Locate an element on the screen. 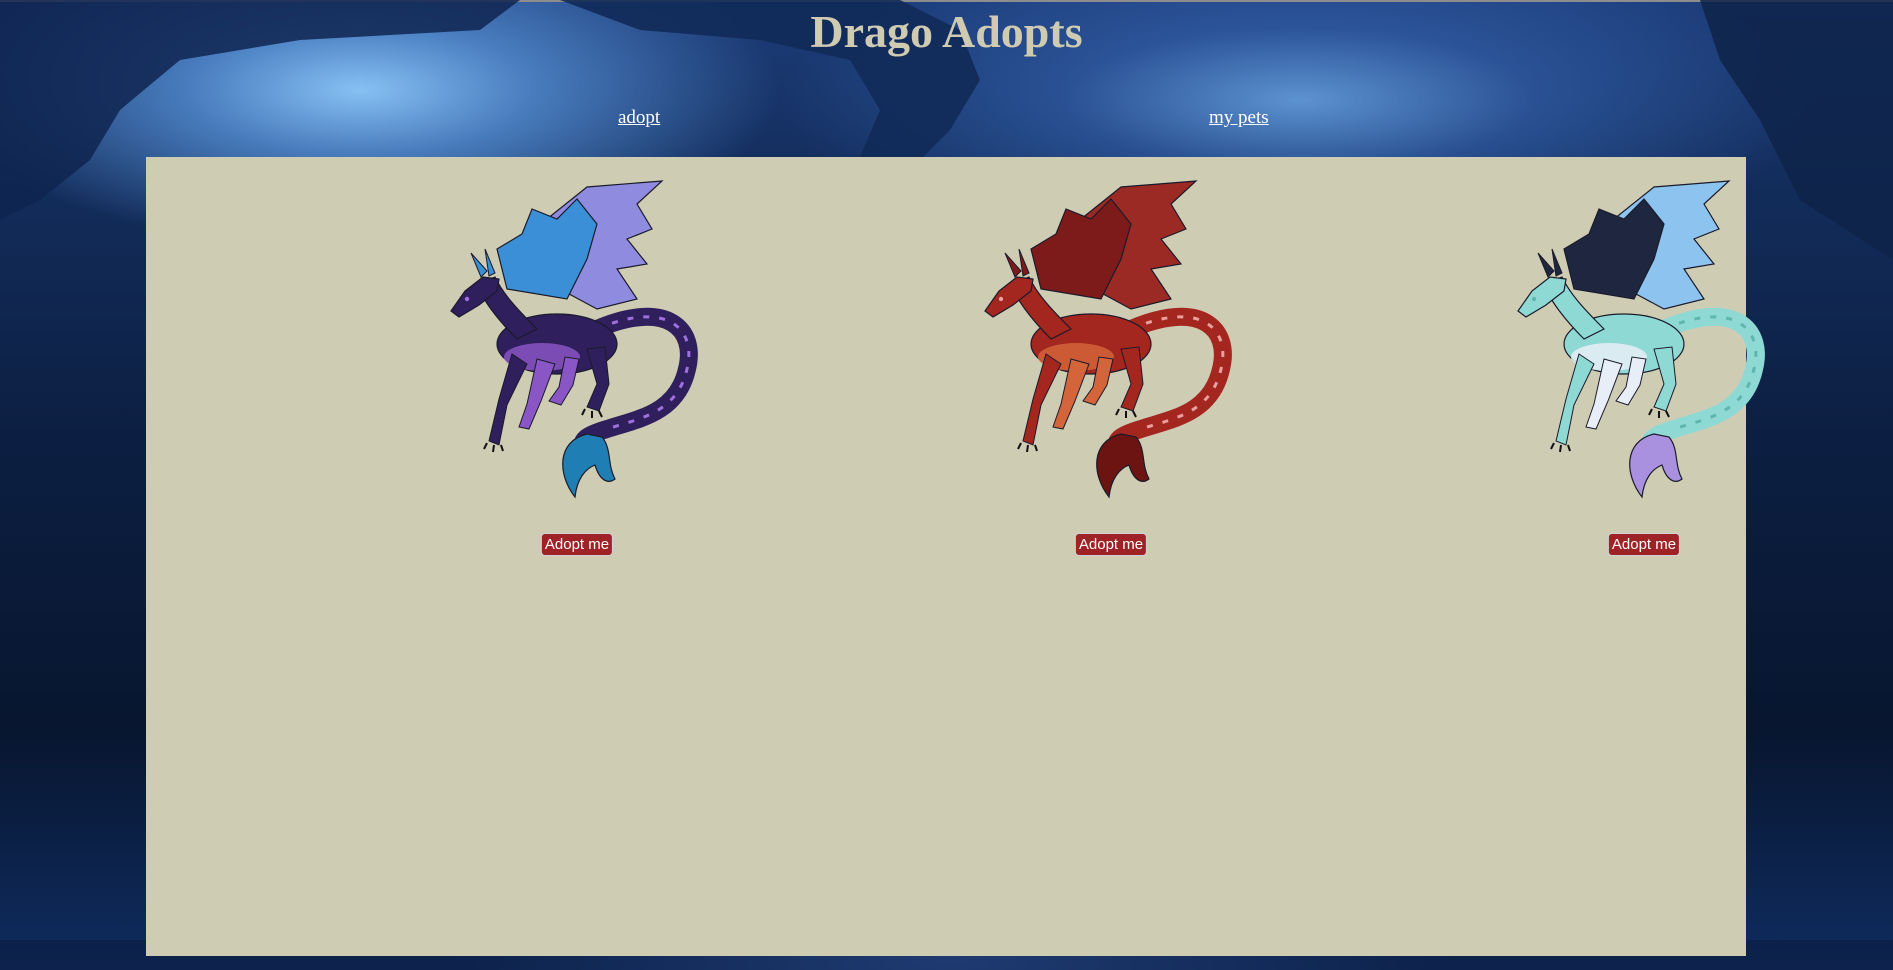 The width and height of the screenshot is (1893, 970). nav-link-my-pets: my pets is located at coordinates (1239, 118).